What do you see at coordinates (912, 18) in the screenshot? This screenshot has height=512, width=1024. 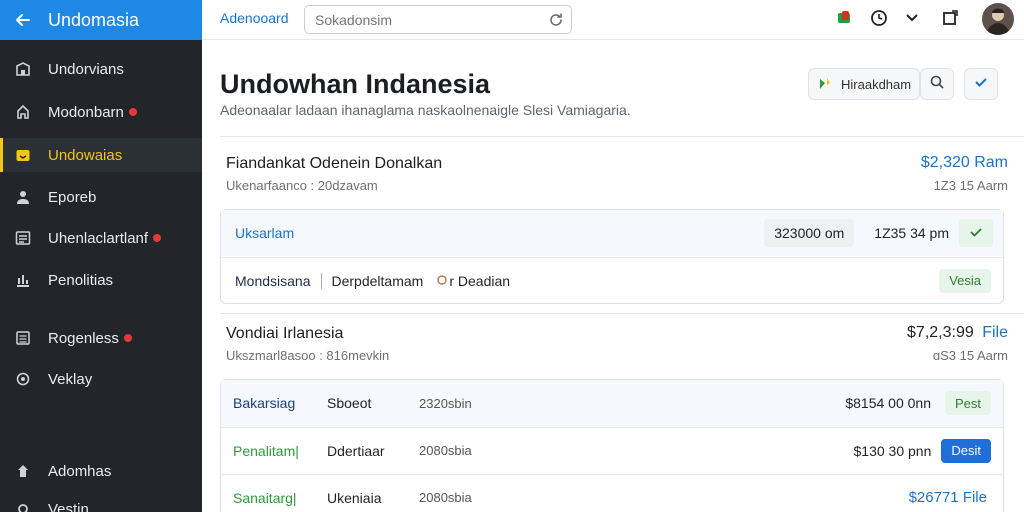 I see `chevron-down-icon` at bounding box center [912, 18].